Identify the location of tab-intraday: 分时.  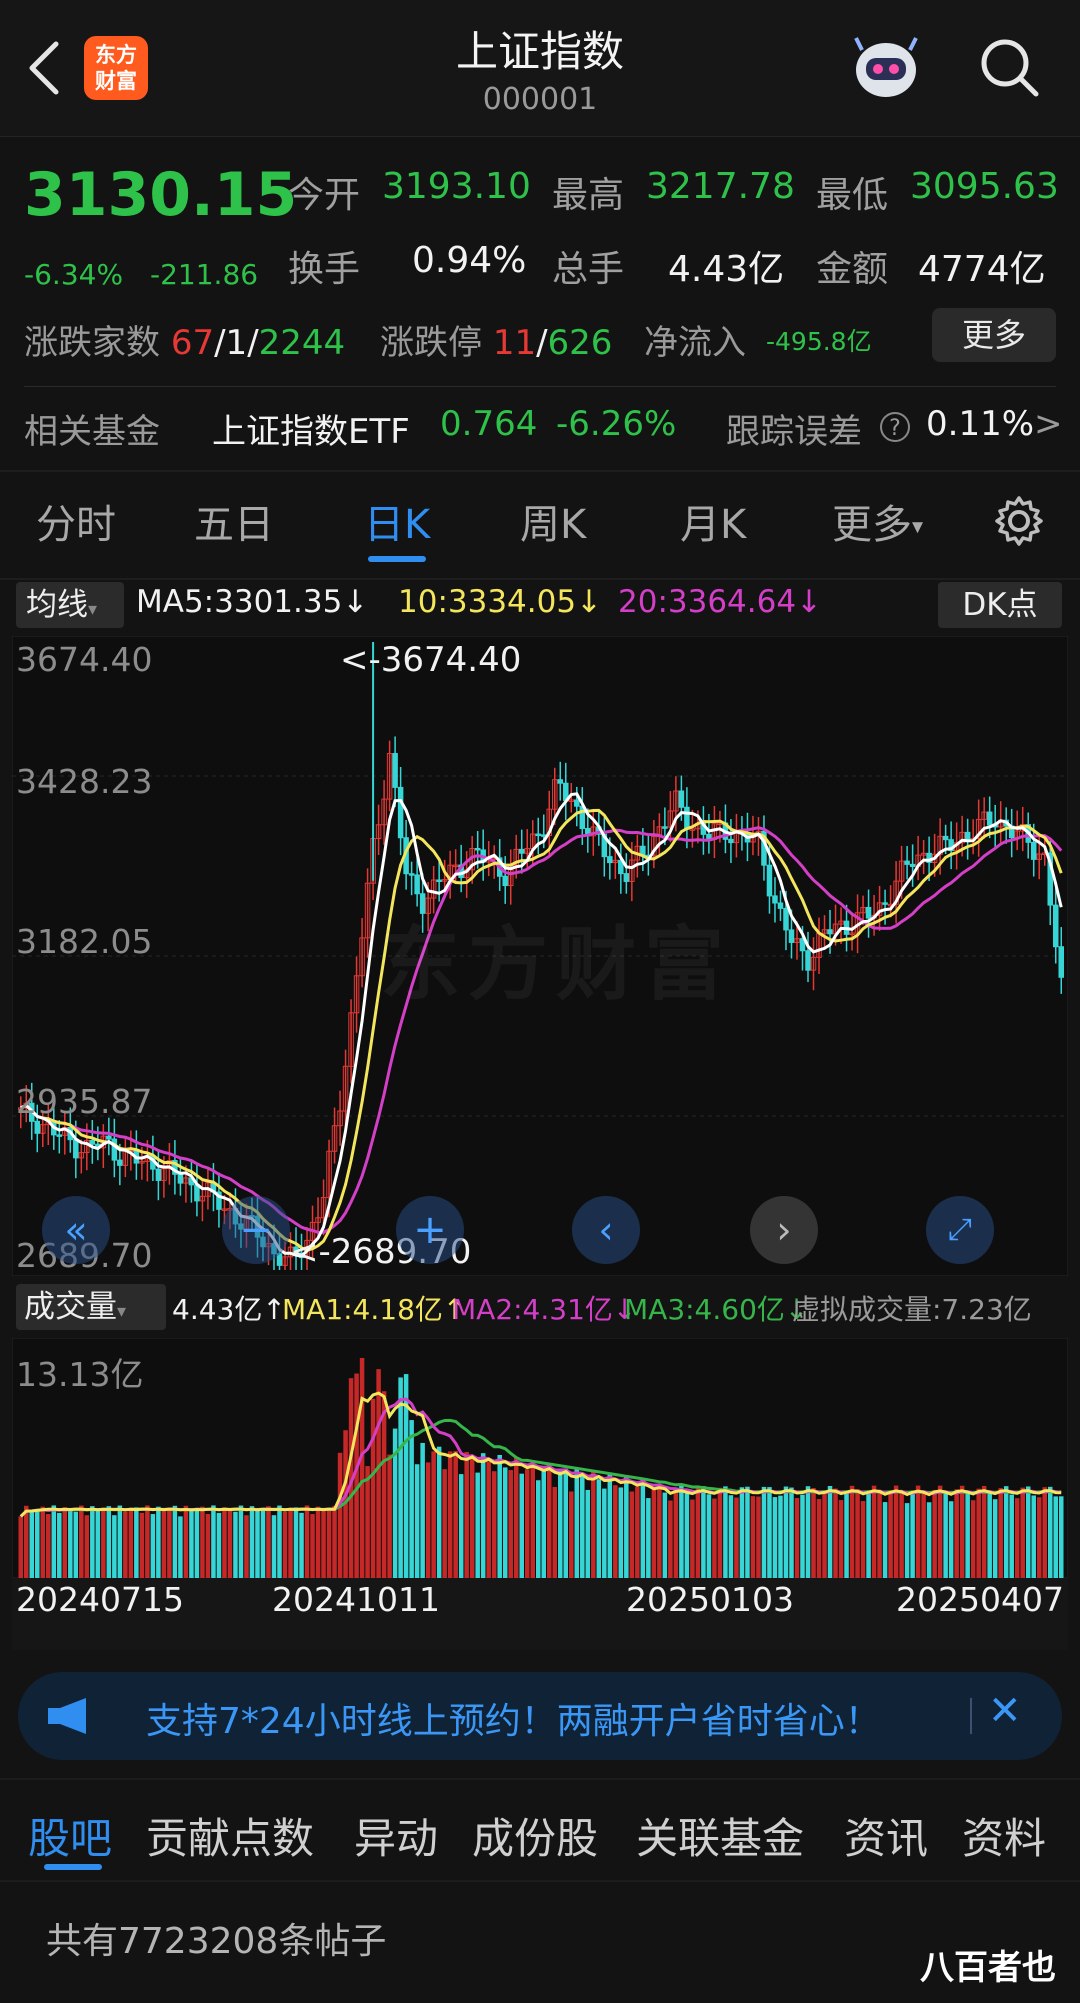
(76, 521).